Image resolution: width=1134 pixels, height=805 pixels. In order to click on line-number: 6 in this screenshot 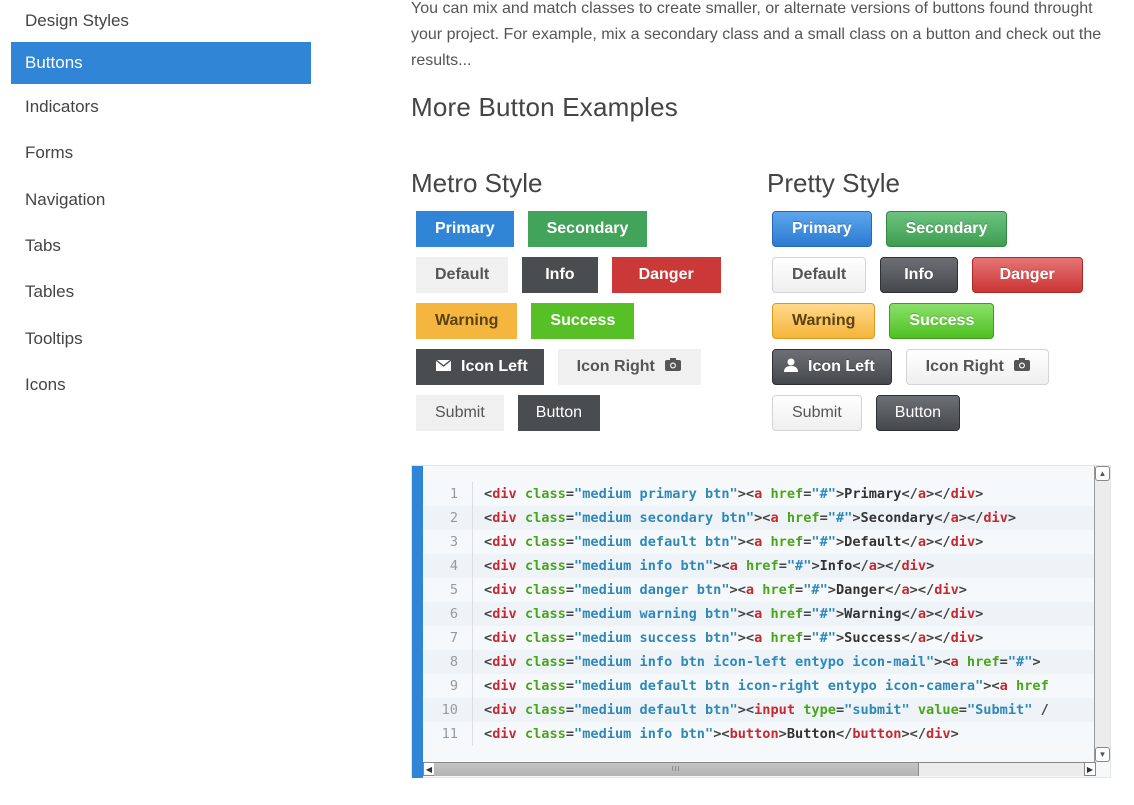, I will do `click(448, 614)`.